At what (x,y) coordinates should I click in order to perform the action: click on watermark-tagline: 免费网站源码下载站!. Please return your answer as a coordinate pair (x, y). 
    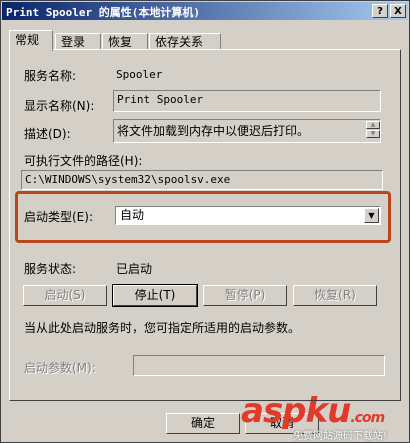
    Looking at the image, I should click on (340, 436).